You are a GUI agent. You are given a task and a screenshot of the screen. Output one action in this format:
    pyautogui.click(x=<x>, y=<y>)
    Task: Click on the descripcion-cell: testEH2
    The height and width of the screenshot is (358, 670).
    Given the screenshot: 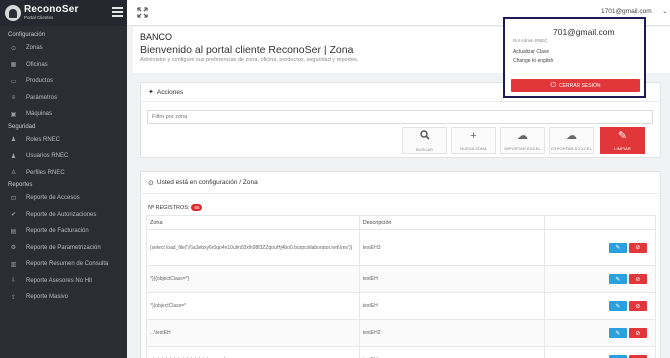 What is the action you would take?
    pyautogui.click(x=451, y=333)
    